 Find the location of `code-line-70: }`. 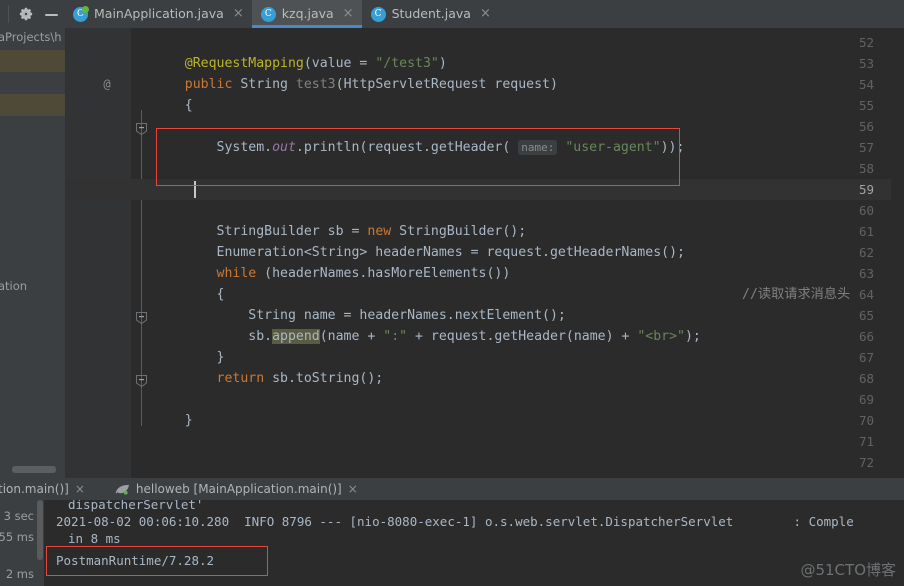

code-line-70: } is located at coordinates (173, 420).